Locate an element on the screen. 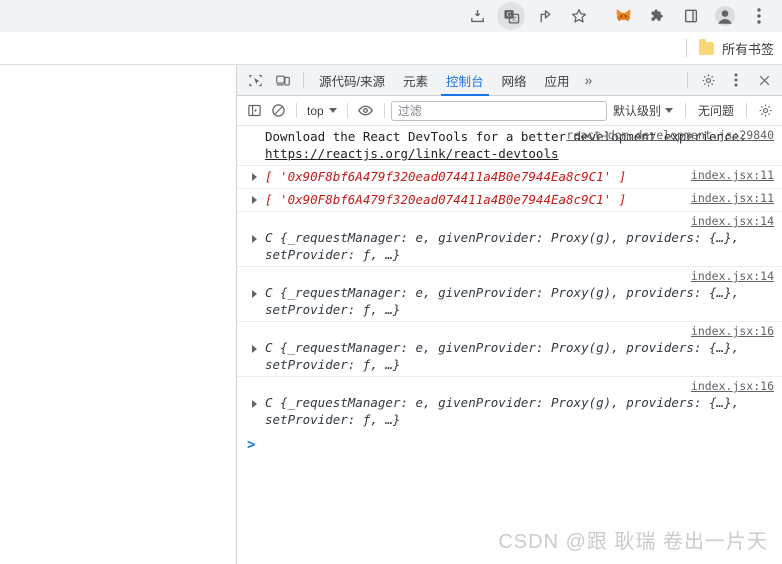 The width and height of the screenshot is (782, 564). csdn-watermark: CSDN @跟 耿瑞 卷出一片天 is located at coordinates (633, 542).